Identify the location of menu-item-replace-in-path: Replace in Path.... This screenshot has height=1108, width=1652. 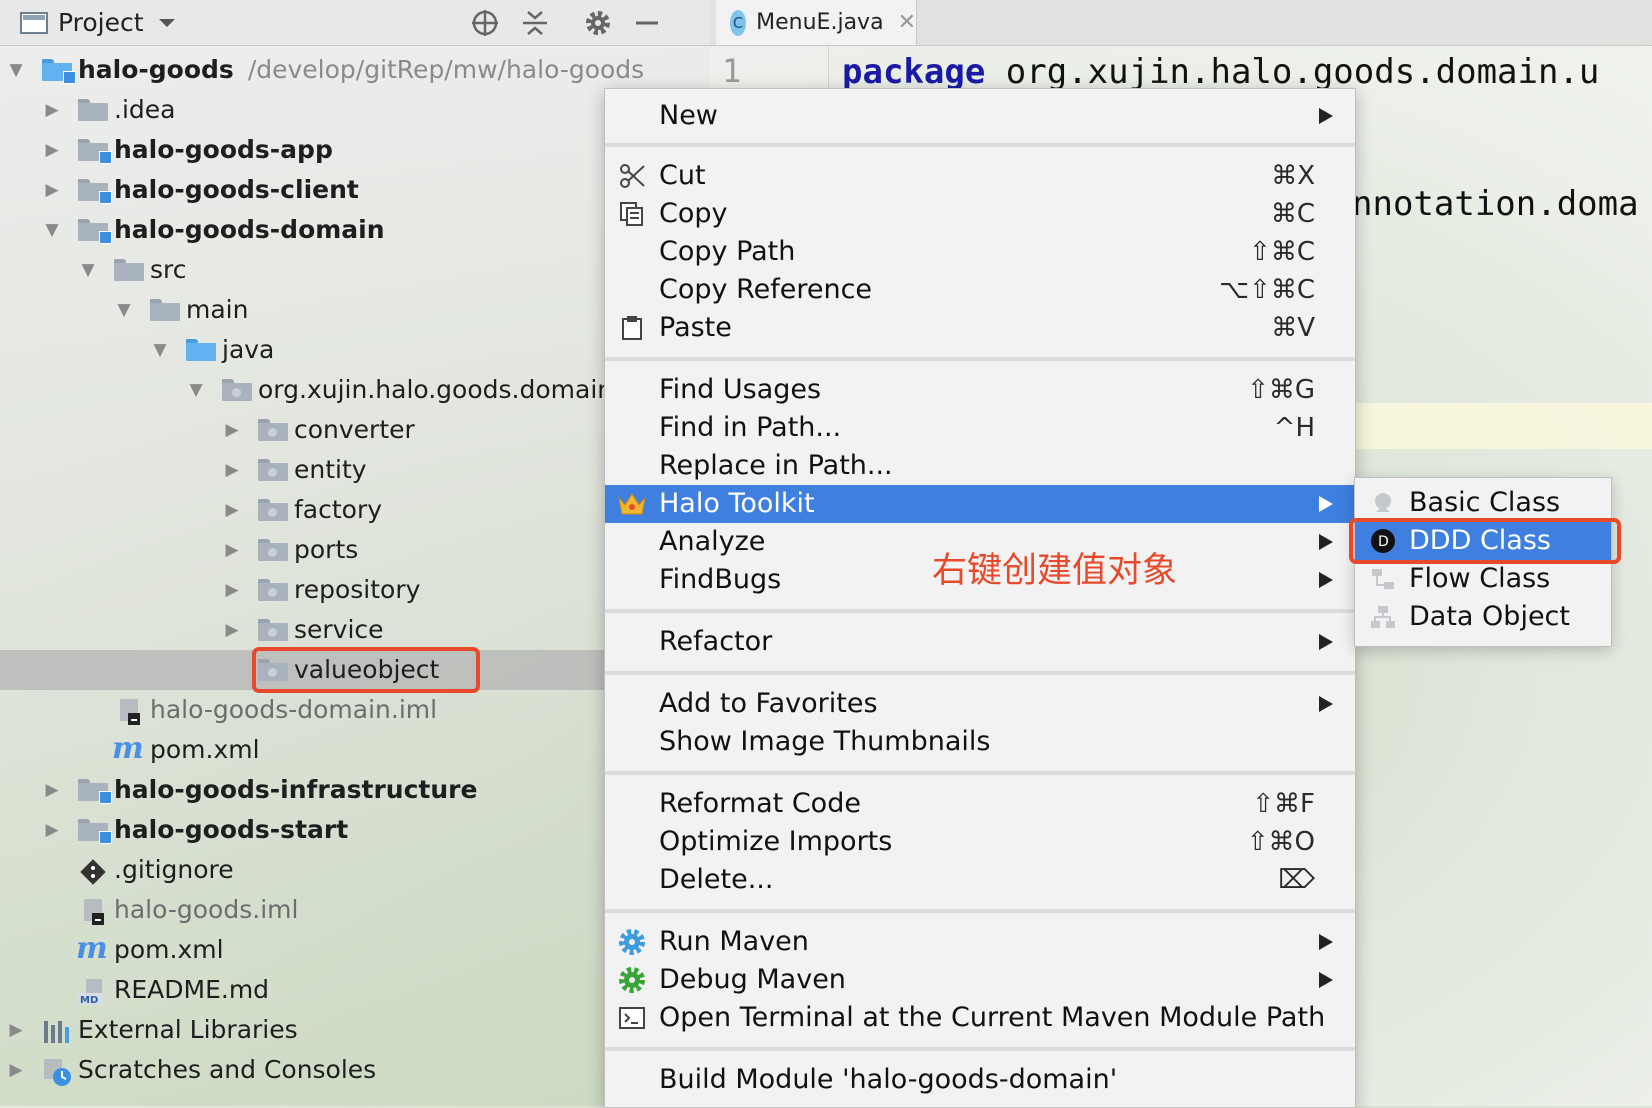
(980, 466).